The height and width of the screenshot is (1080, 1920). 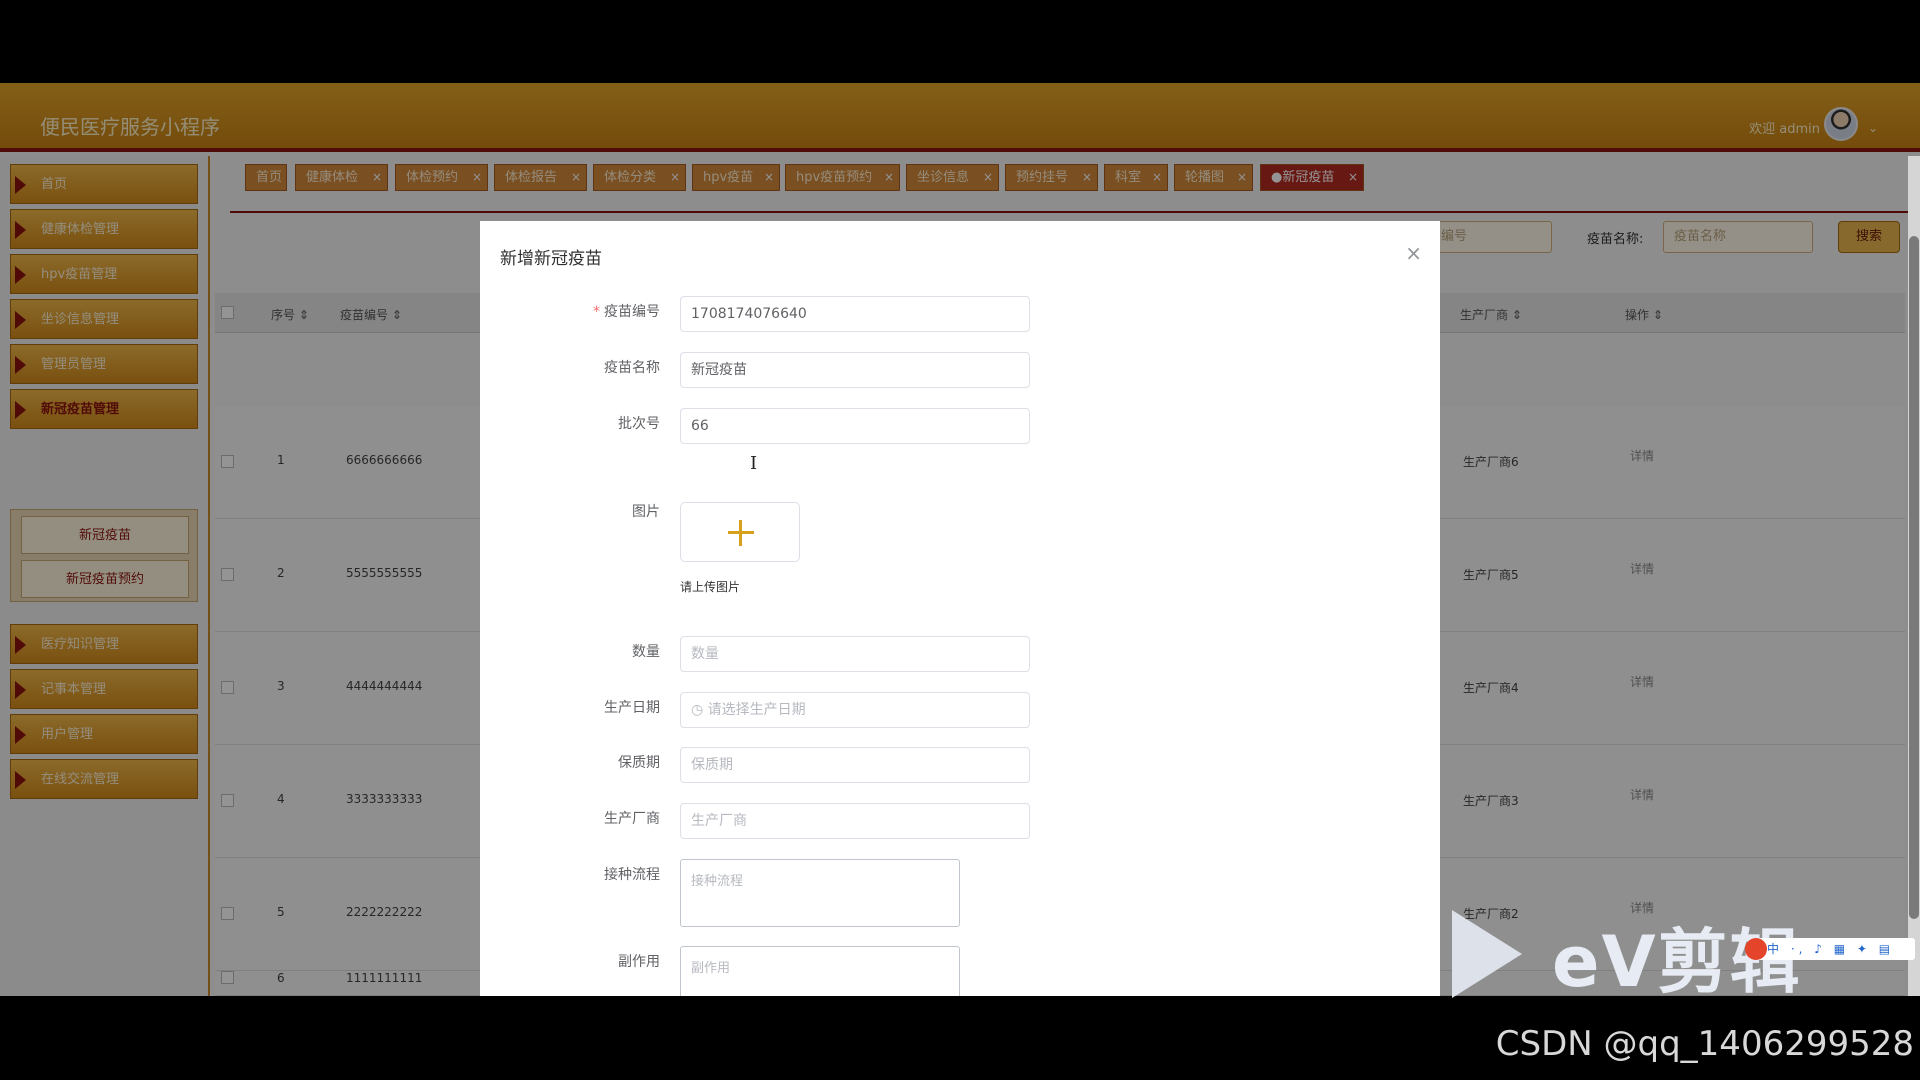 I want to click on date-picker: ◷ 请选择生产日期, so click(x=855, y=710).